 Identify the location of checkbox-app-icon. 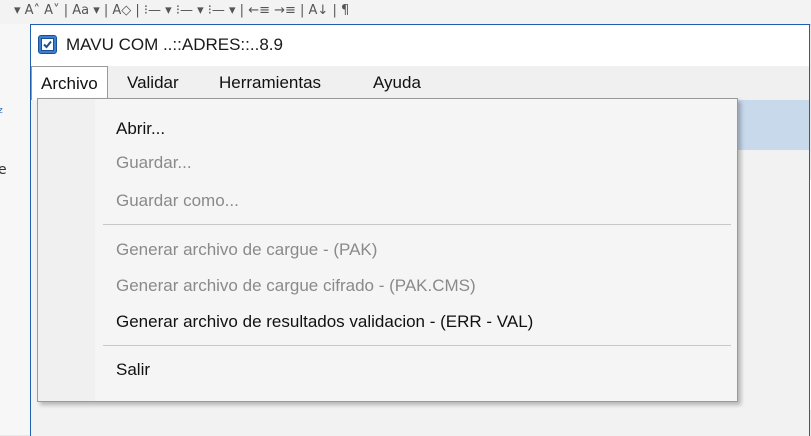
(47, 44).